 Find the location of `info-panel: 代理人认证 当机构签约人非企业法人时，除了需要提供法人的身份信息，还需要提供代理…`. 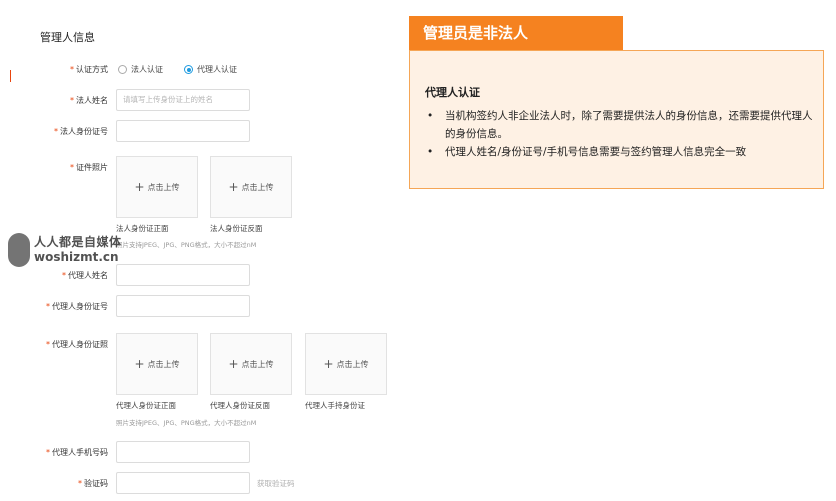

info-panel: 代理人认证 当机构签约人非企业法人时，除了需要提供法人的身份信息，还需要提供代理… is located at coordinates (616, 119).